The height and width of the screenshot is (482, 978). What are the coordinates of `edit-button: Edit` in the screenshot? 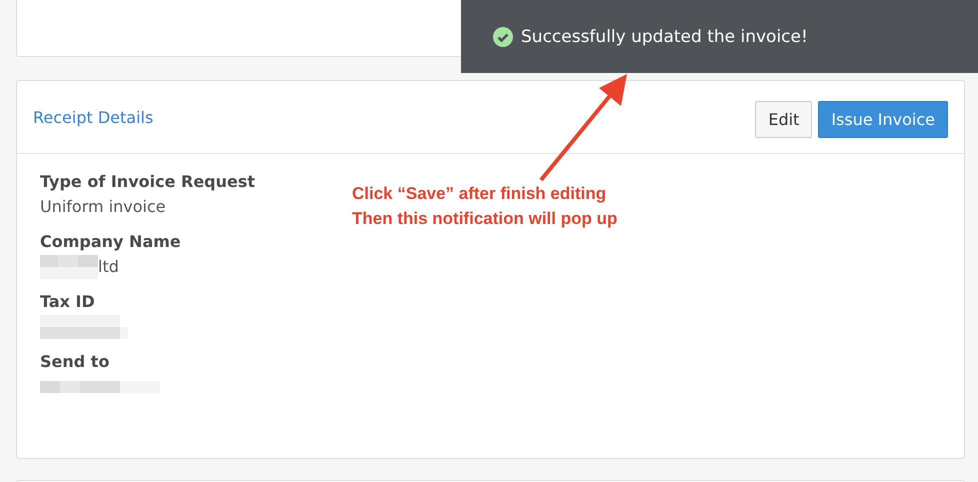 It's located at (783, 119).